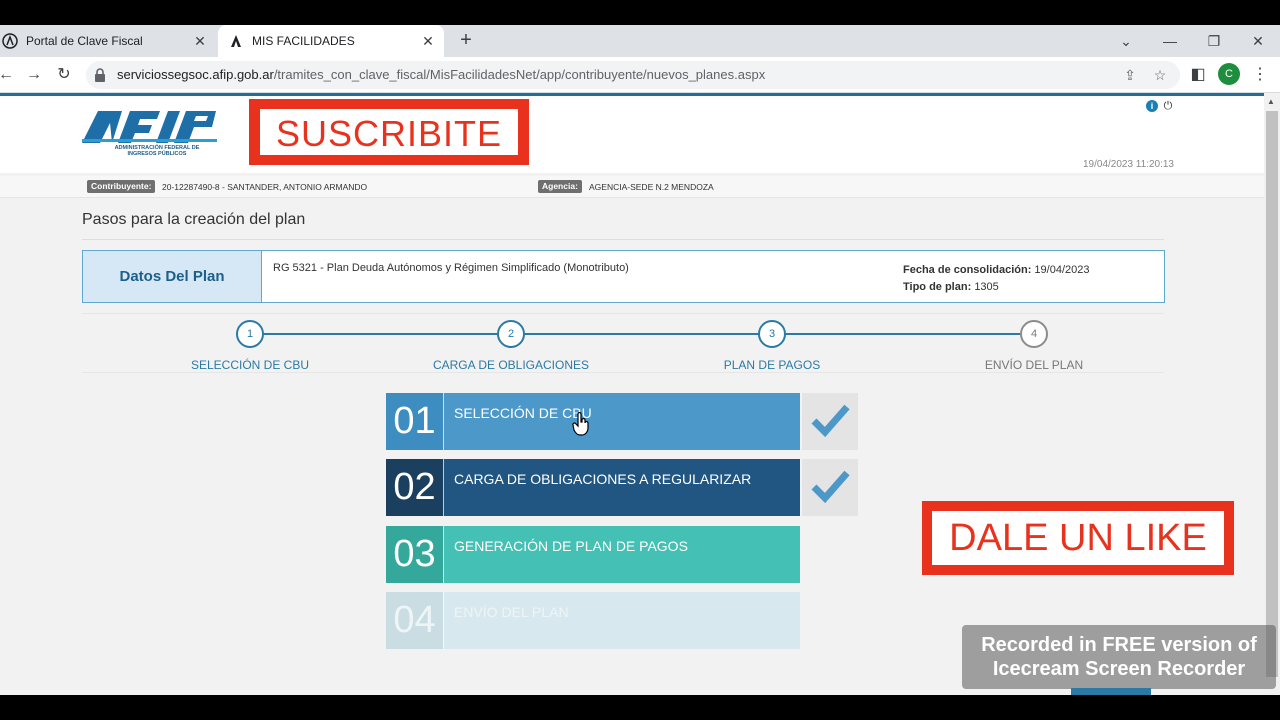 Image resolution: width=1280 pixels, height=720 pixels. What do you see at coordinates (303, 41) in the screenshot?
I see `tab-title: MIS FACILIDADES` at bounding box center [303, 41].